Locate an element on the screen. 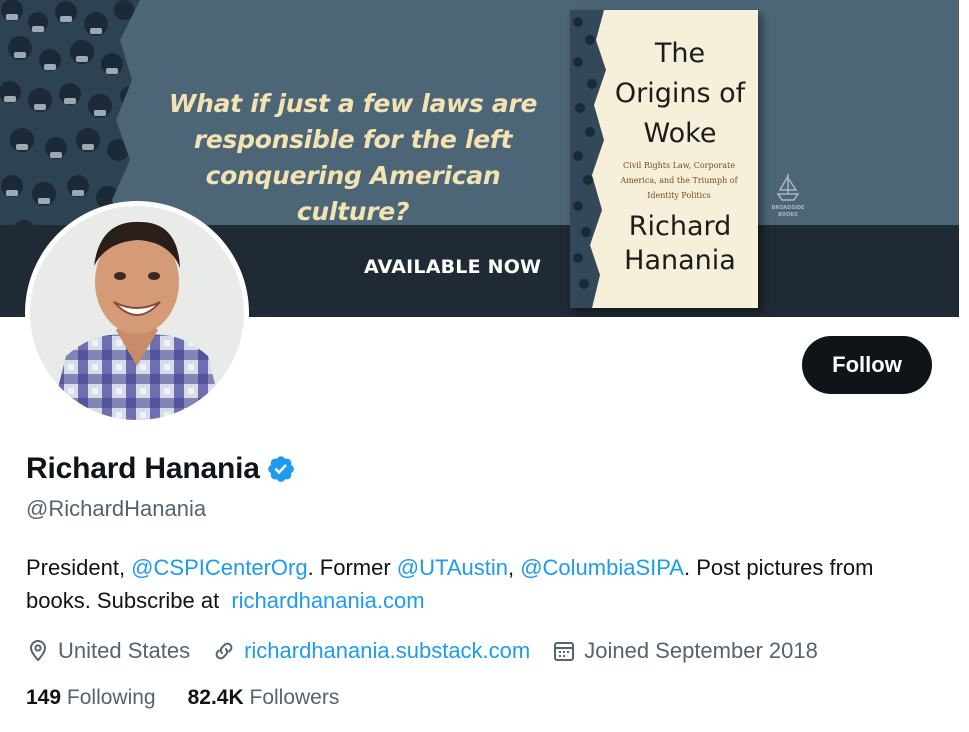 The width and height of the screenshot is (969, 732). bio-url-link: richardhanania.com is located at coordinates (327, 600).